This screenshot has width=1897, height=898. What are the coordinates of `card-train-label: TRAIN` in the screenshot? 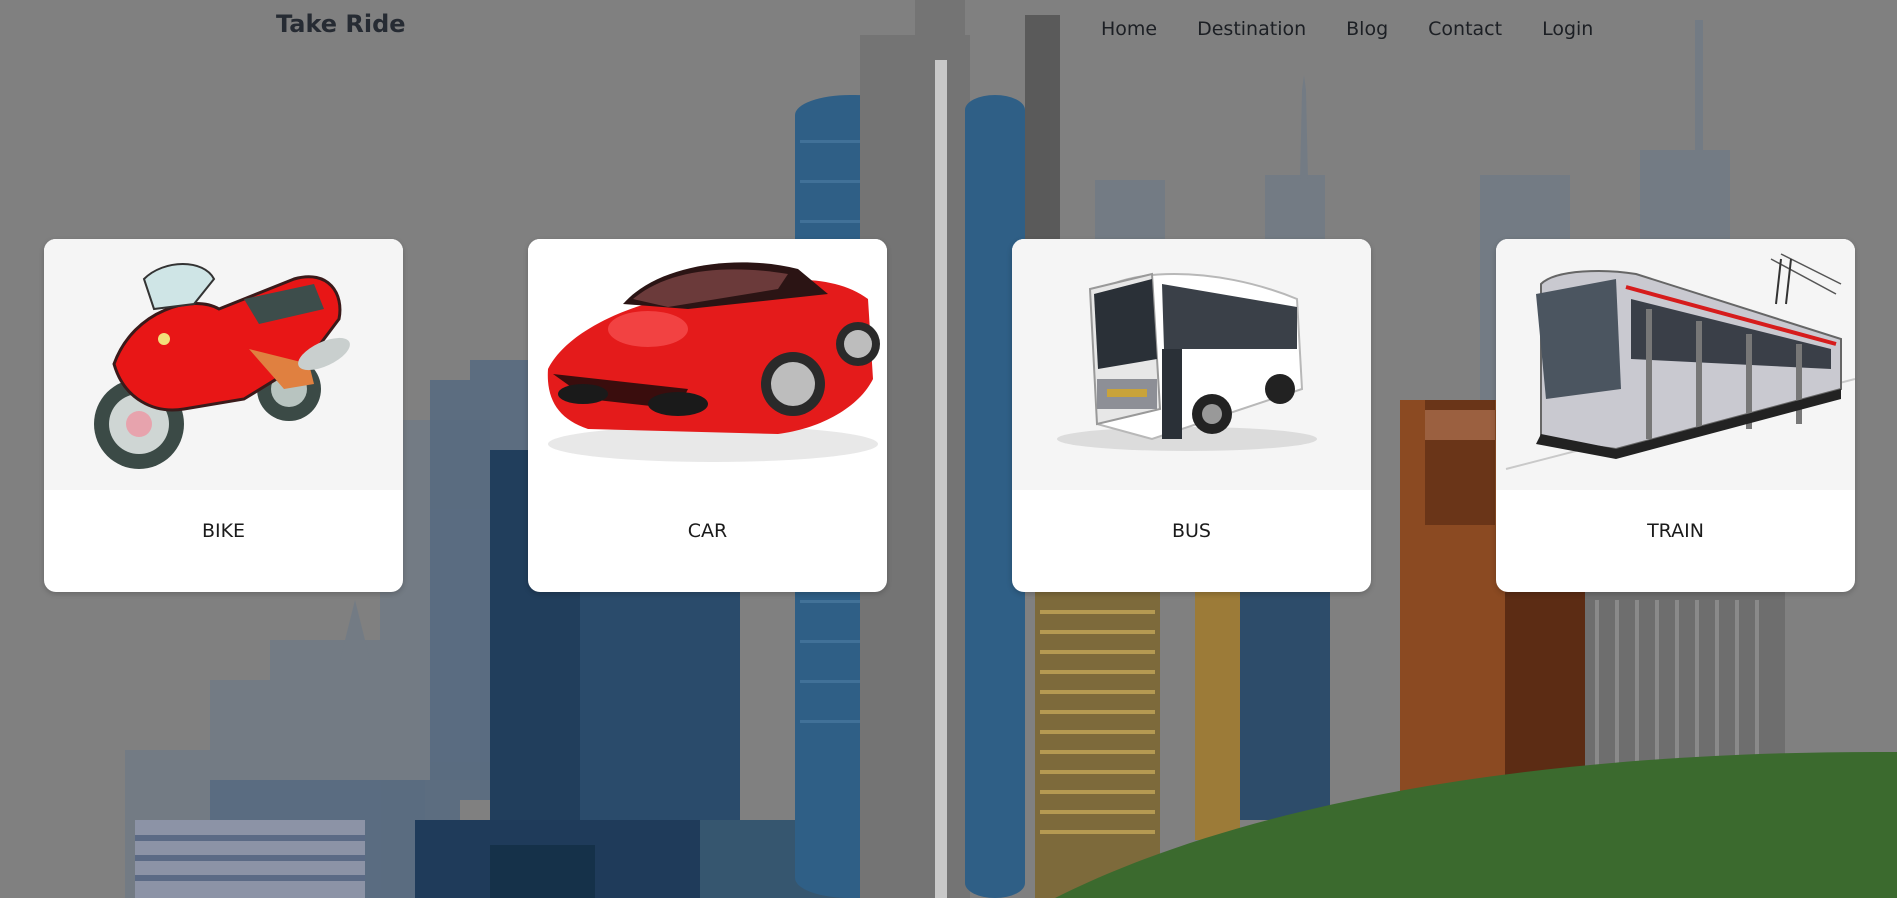 It's located at (1675, 531).